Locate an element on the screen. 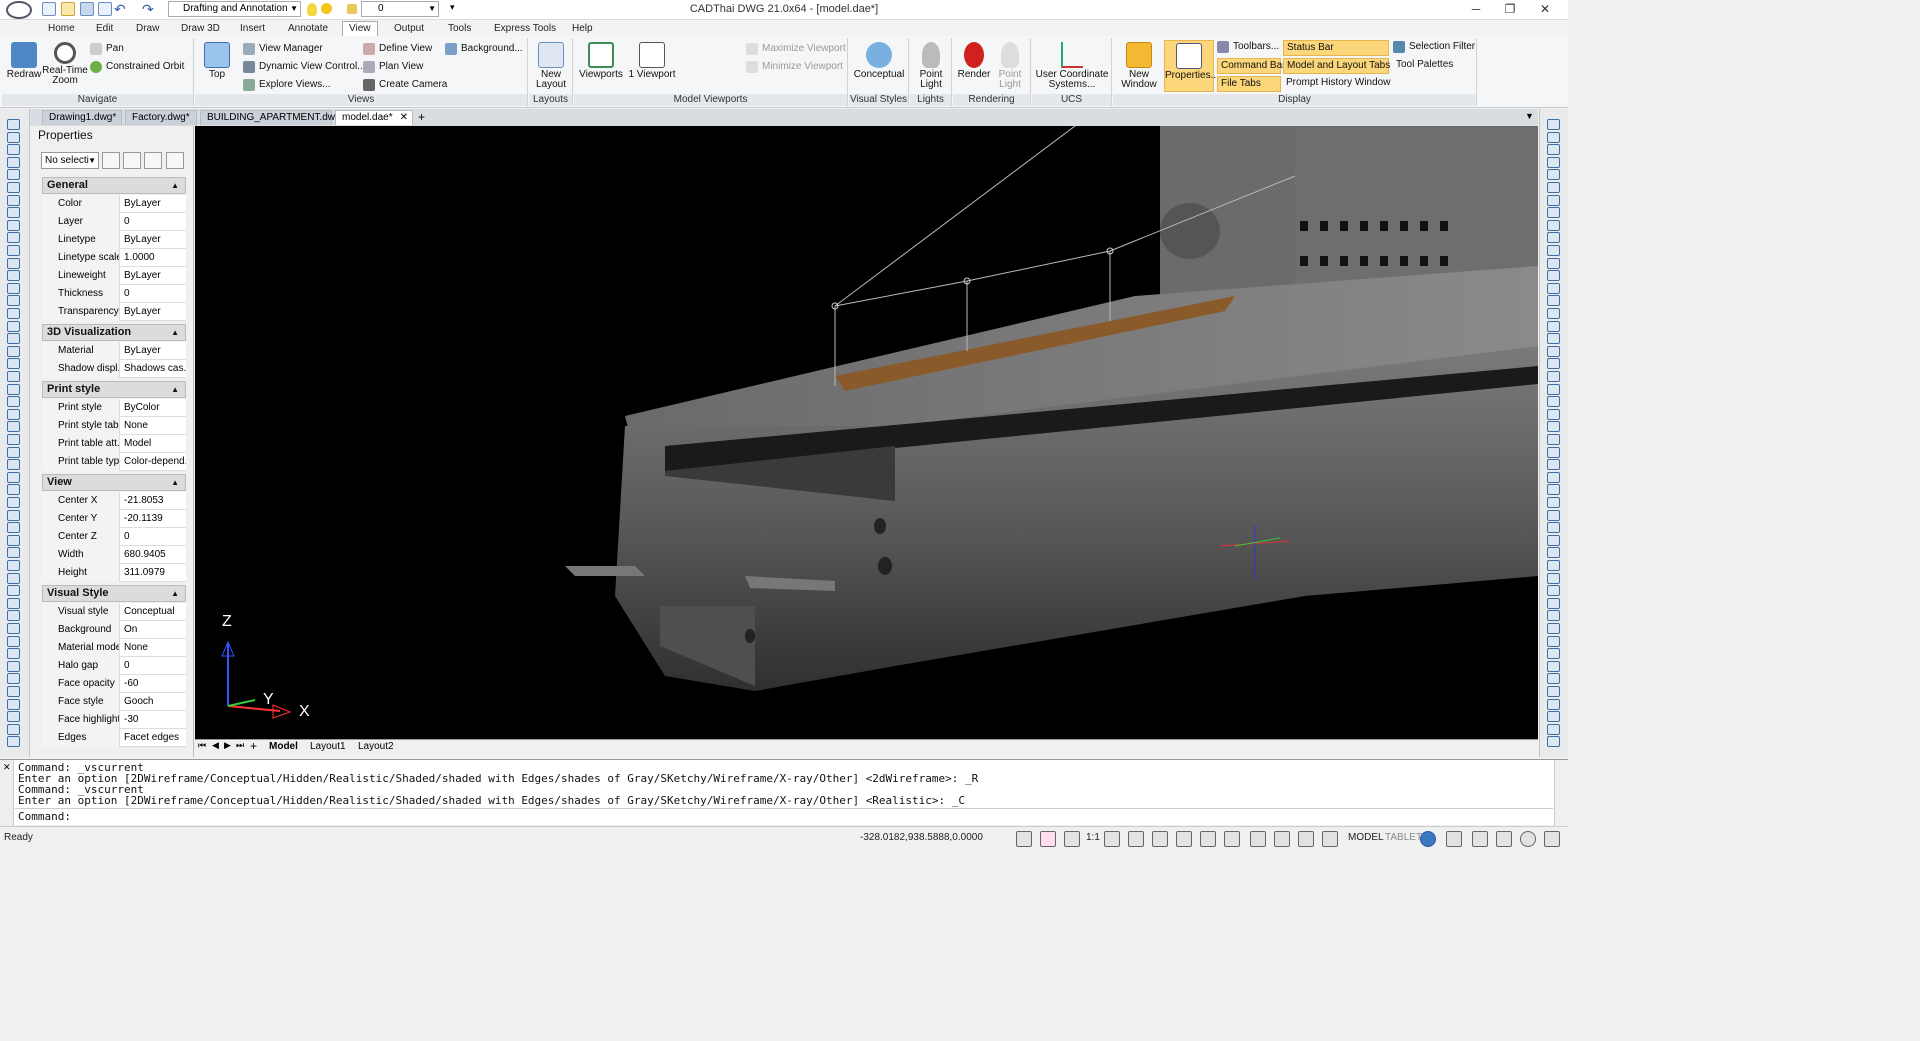  view-manager-button: View Manager is located at coordinates (283, 49).